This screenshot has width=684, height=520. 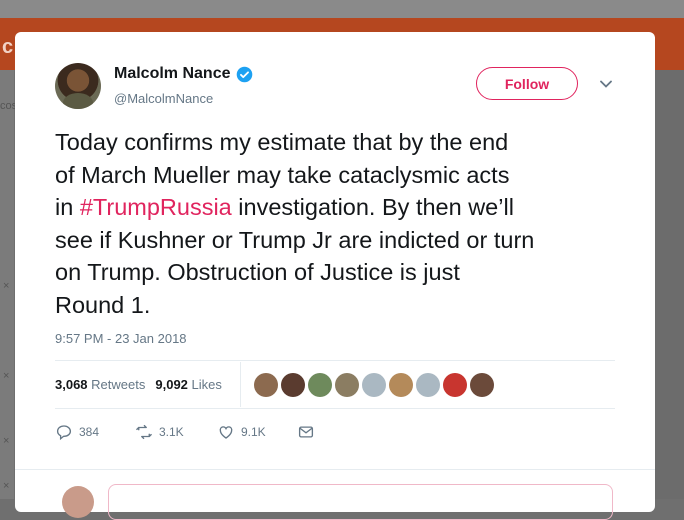 What do you see at coordinates (372, 207) in the screenshot?
I see `tweet-text-segment: investigation. By then we’ll` at bounding box center [372, 207].